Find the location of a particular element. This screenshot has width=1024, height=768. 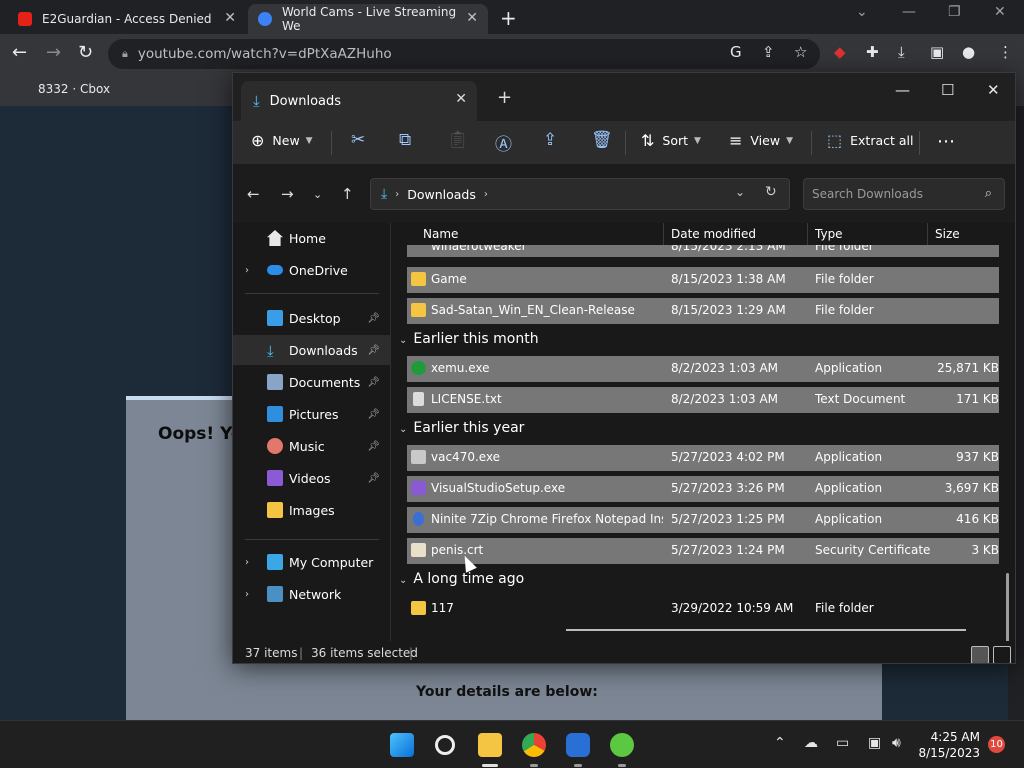

address-history-icon: ⌄ is located at coordinates (740, 192).